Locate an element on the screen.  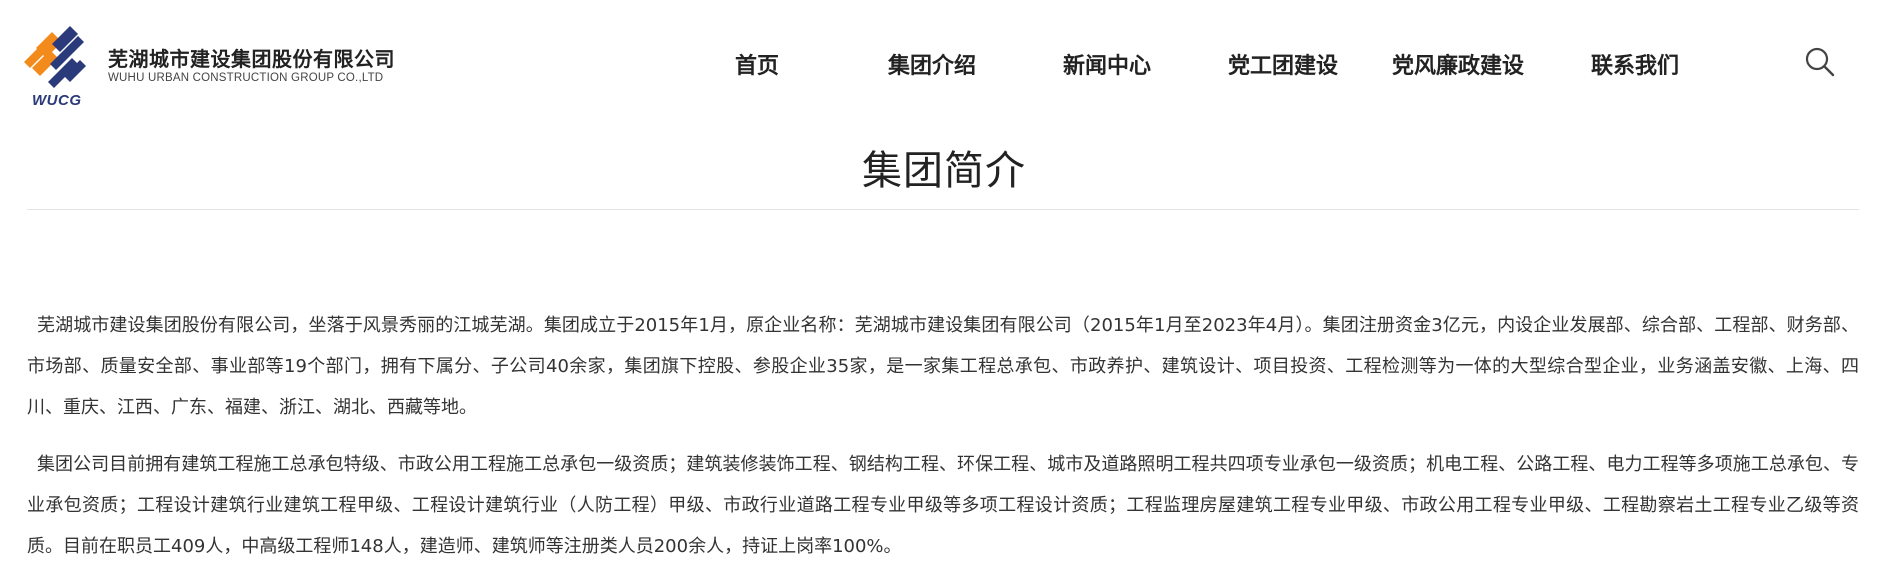
nav-item-about-group: 集团介绍 is located at coordinates (932, 64).